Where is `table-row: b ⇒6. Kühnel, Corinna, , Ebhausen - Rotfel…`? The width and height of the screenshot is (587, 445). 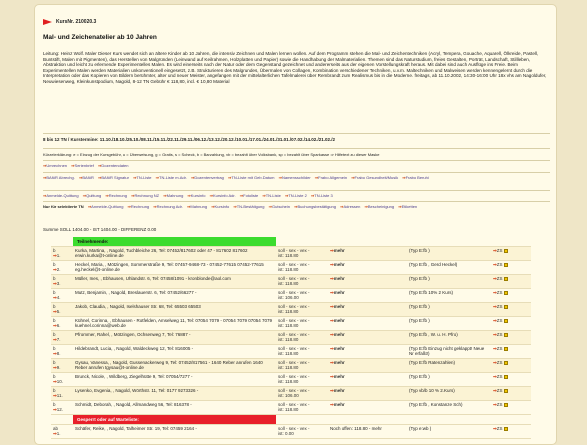
table-row: b ⇒6. Kühnel, Corinna, , Ebhausen - Rotfel… is located at coordinates (291, 323).